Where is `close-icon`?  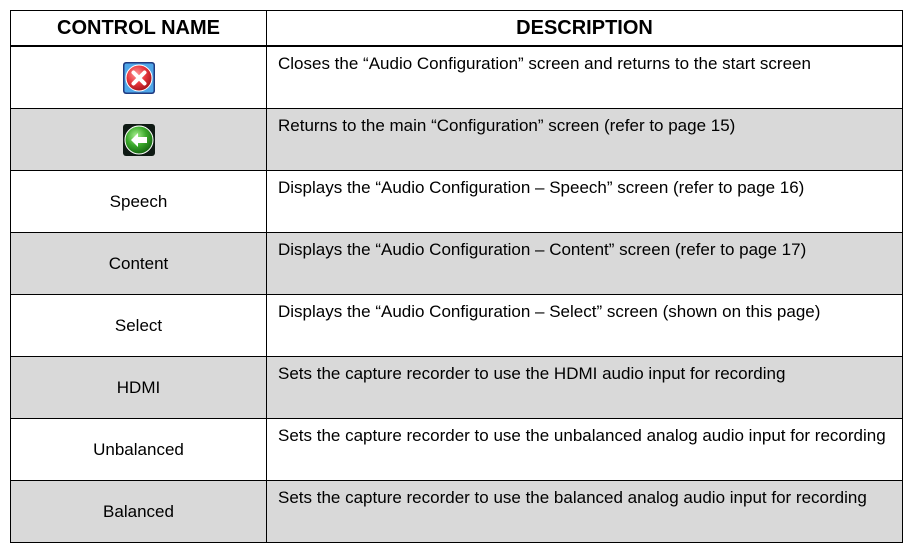 close-icon is located at coordinates (139, 78).